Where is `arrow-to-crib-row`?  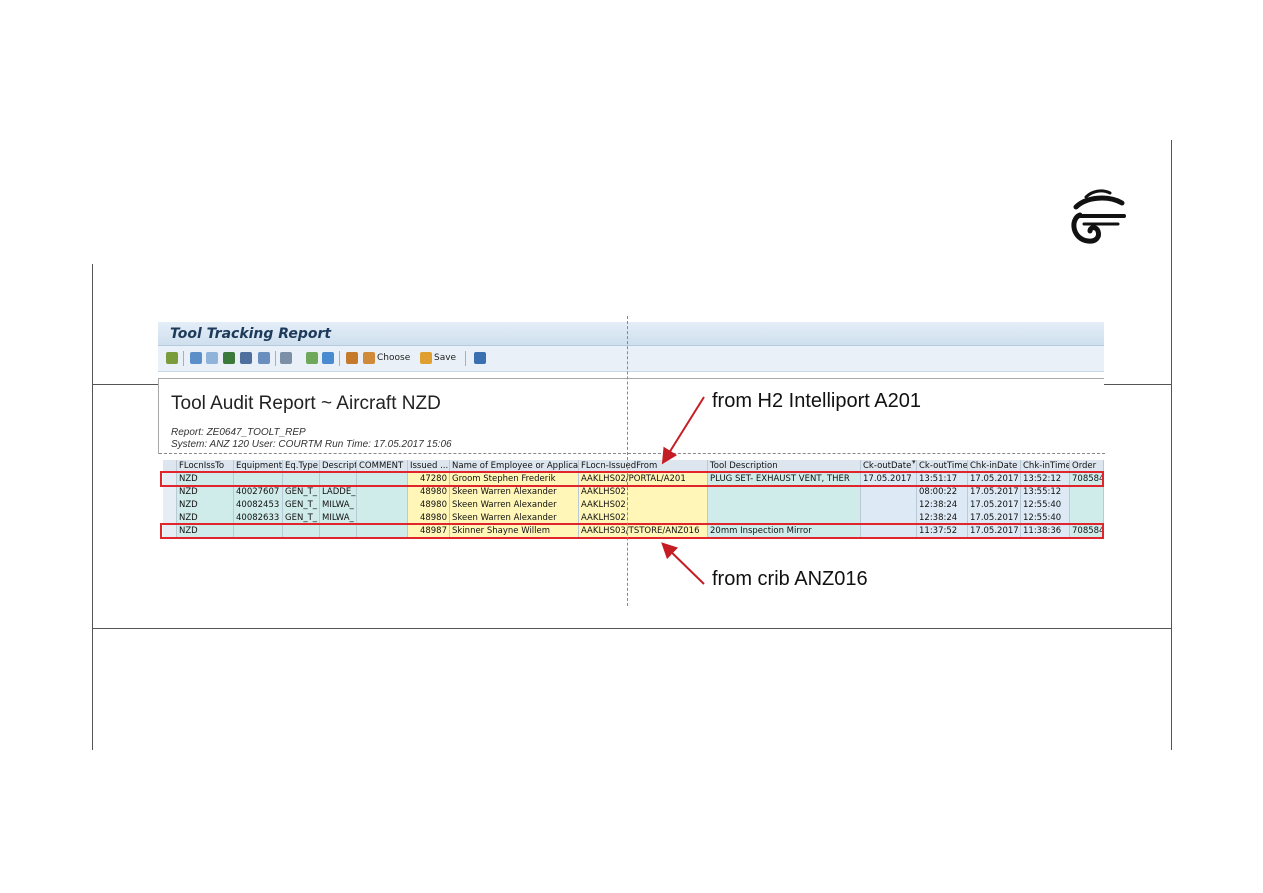
arrow-to-crib-row is located at coordinates (683, 563).